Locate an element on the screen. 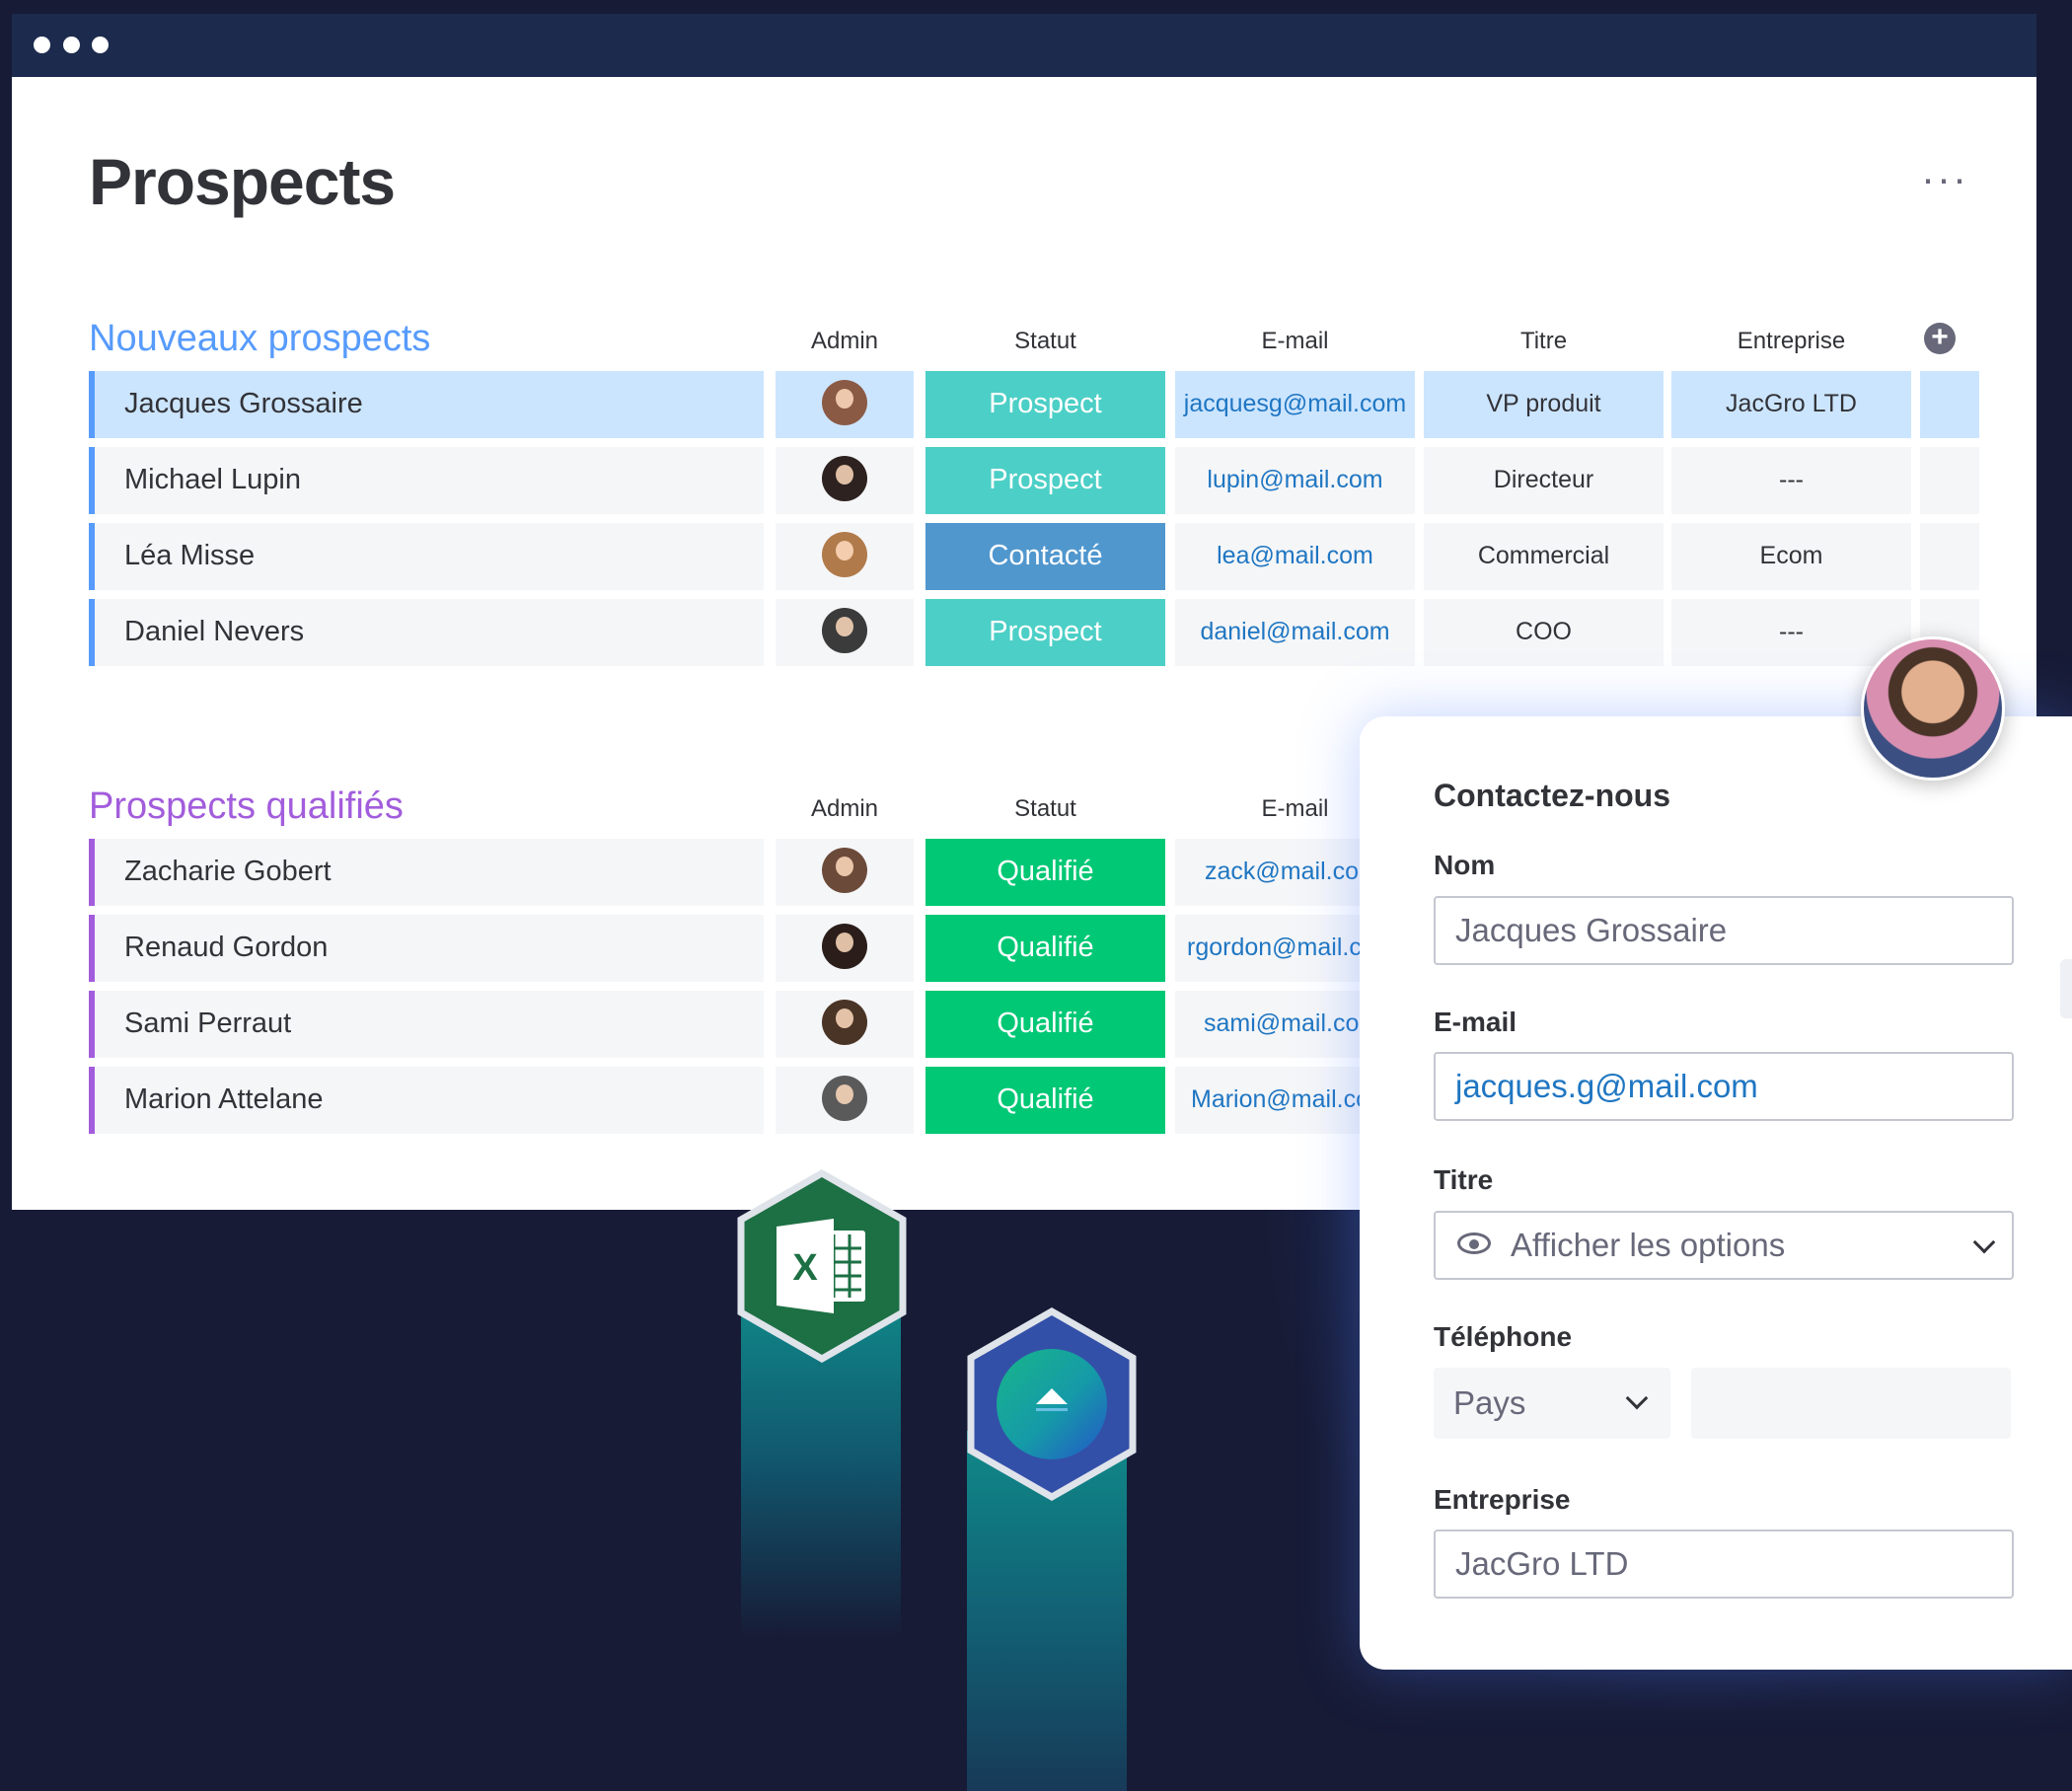 The width and height of the screenshot is (2072, 1791). country-select-label: Pays is located at coordinates (1490, 1402).